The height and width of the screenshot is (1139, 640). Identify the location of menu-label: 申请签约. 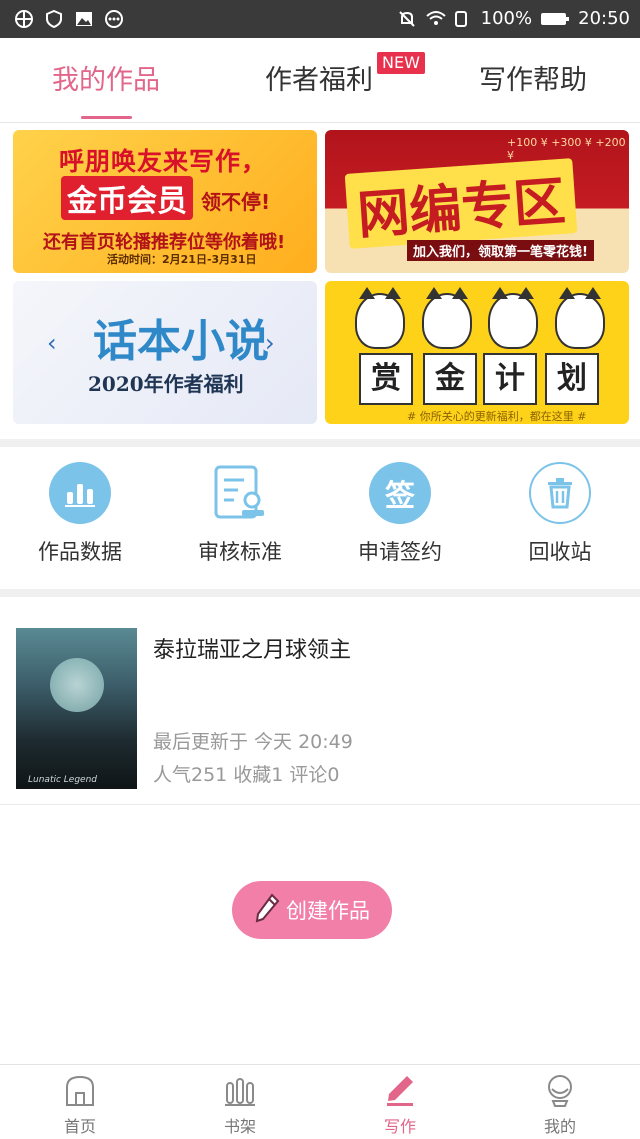
(400, 552).